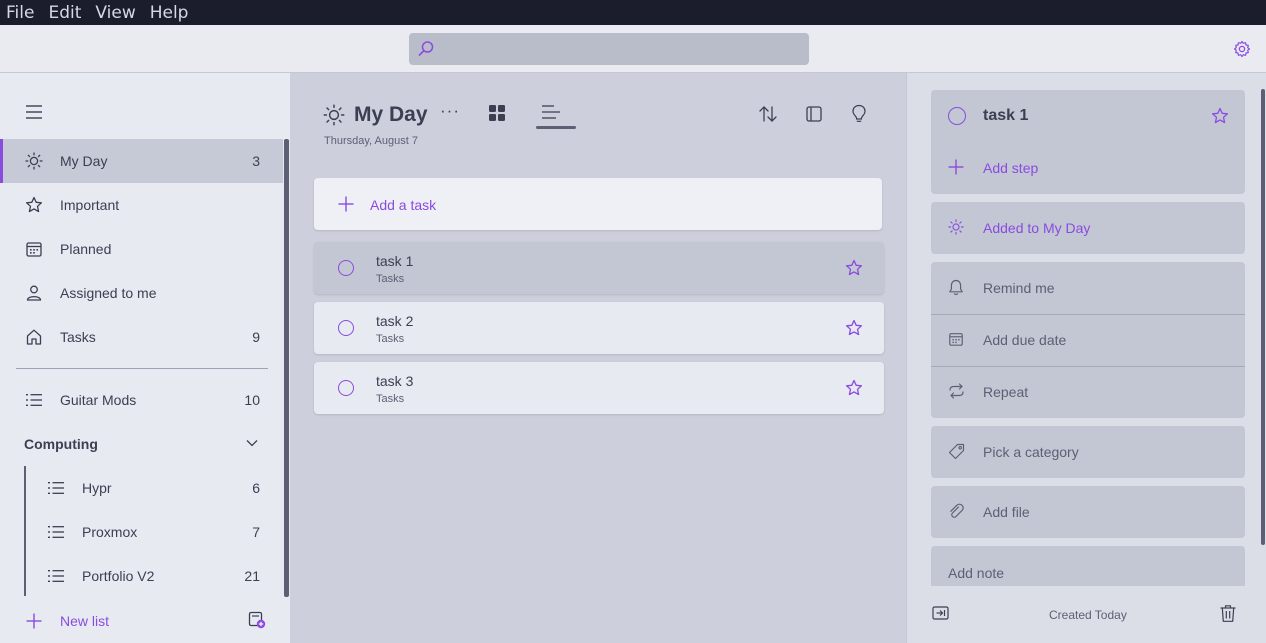  I want to click on add-step-button: Add step, so click(1088, 168).